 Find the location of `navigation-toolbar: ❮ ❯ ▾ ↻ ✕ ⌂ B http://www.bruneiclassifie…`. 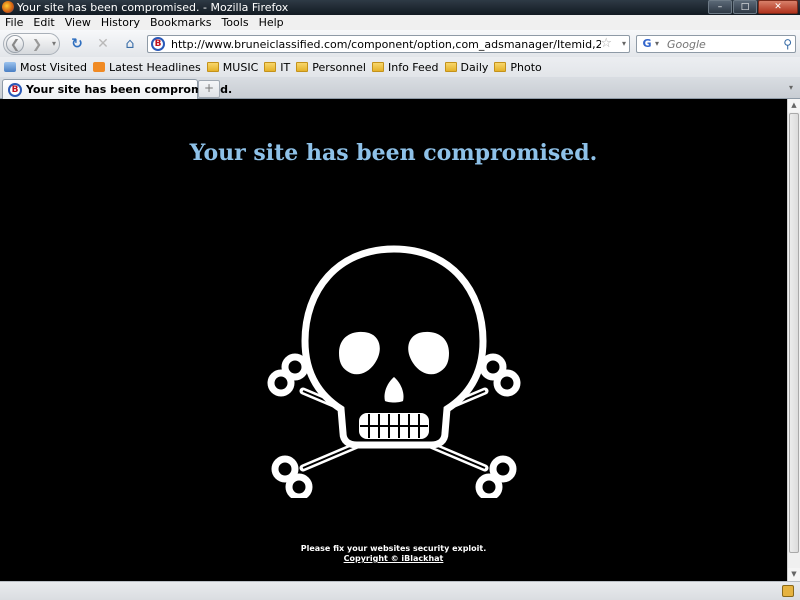

navigation-toolbar: ❮ ❯ ▾ ↻ ✕ ⌂ B http://www.bruneiclassifie… is located at coordinates (400, 43).